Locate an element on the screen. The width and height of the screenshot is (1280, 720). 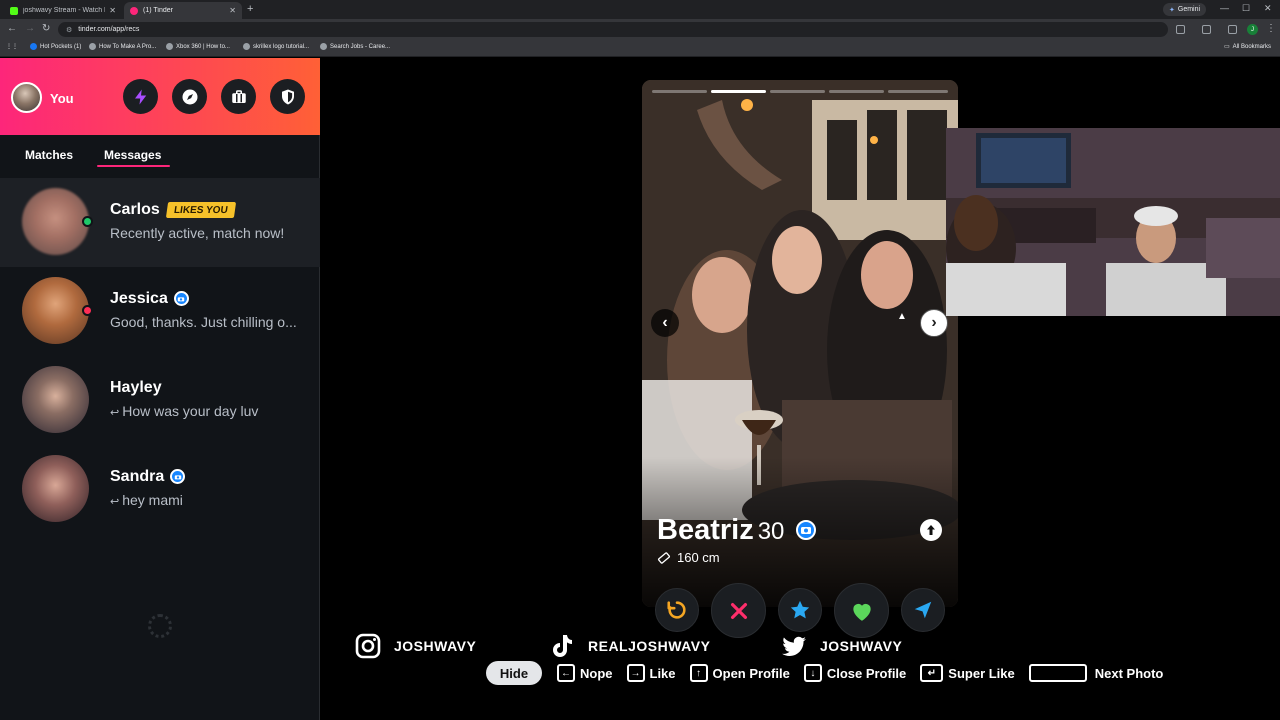
hint-super-like: ↵ Super Like is located at coordinates (967, 673).